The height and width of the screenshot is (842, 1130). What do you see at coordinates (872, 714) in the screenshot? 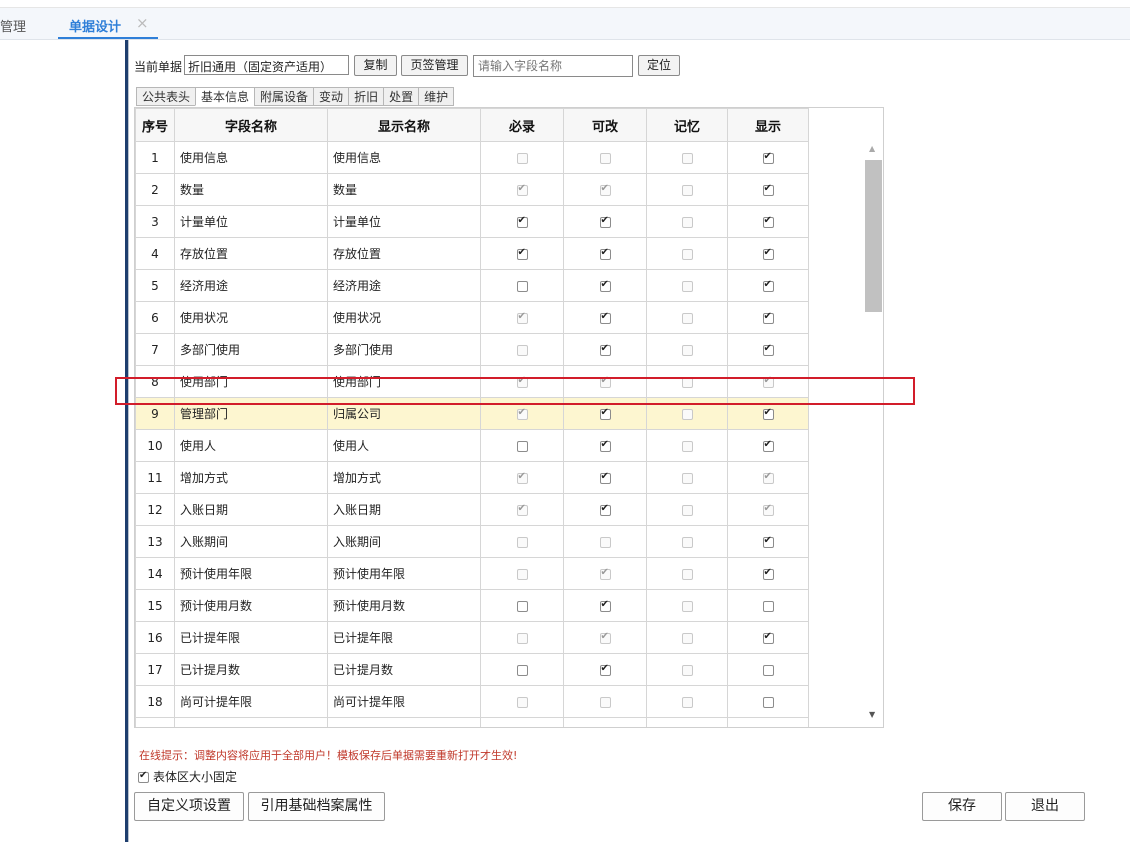
I see `scroll-down-icon: ▼` at bounding box center [872, 714].